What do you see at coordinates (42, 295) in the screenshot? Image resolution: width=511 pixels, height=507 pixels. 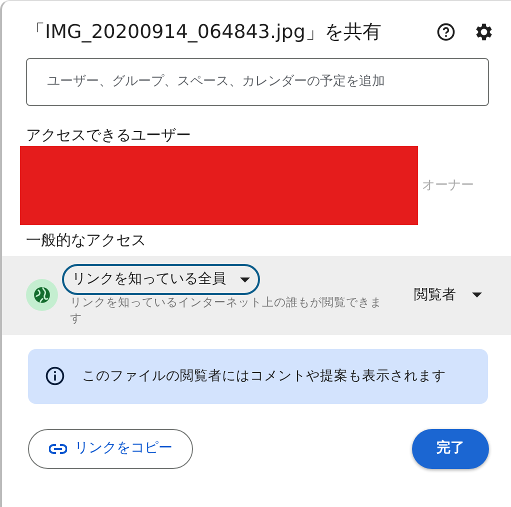 I see `globe-icon` at bounding box center [42, 295].